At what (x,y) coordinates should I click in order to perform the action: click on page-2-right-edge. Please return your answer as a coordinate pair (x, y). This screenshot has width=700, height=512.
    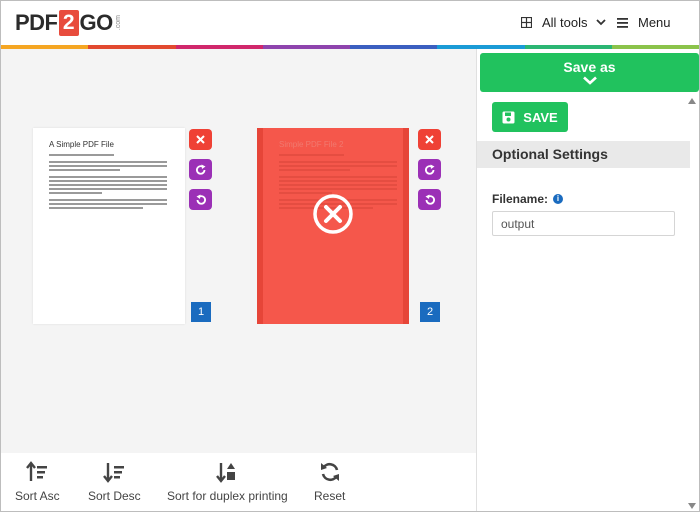
    Looking at the image, I should click on (406, 226).